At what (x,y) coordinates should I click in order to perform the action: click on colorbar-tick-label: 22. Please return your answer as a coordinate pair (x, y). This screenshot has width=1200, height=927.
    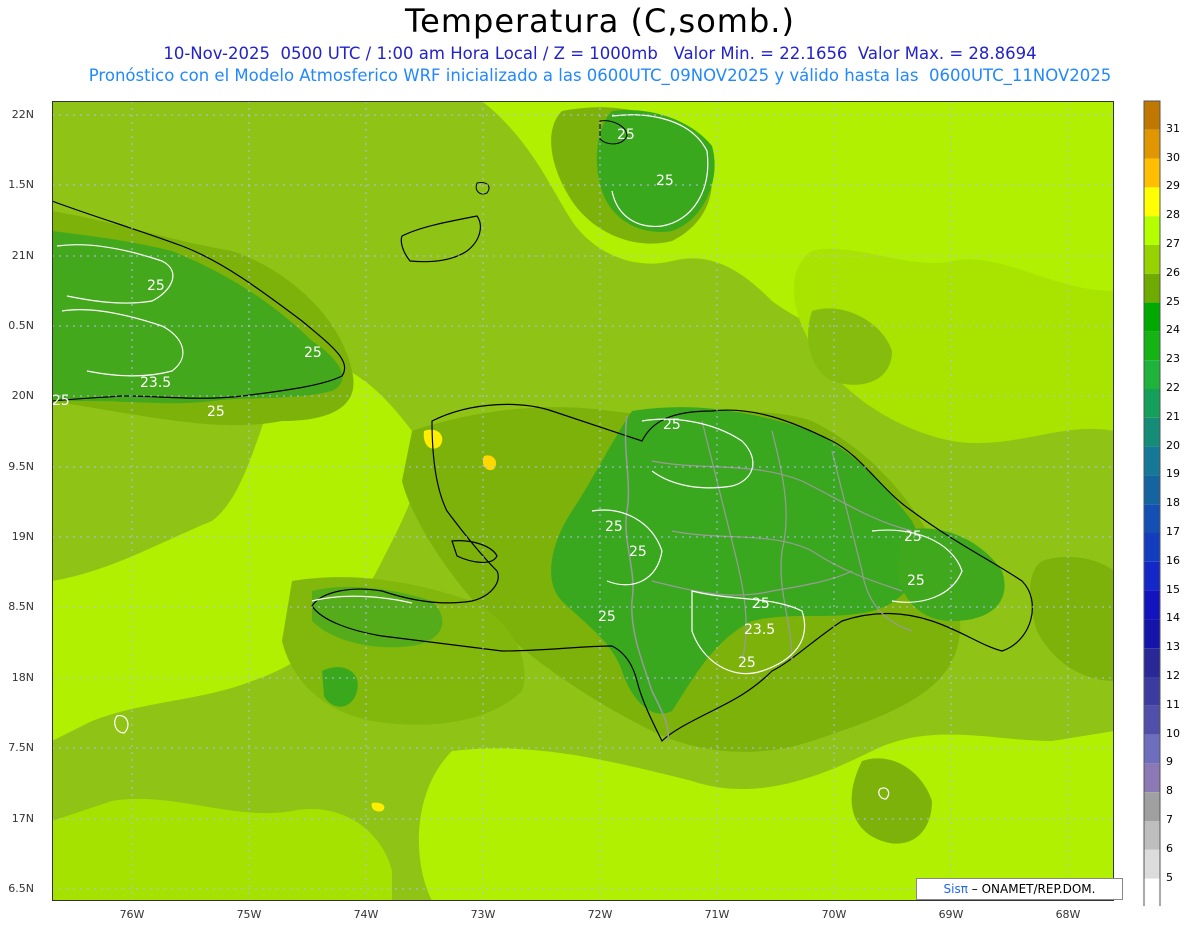
    Looking at the image, I should click on (1173, 387).